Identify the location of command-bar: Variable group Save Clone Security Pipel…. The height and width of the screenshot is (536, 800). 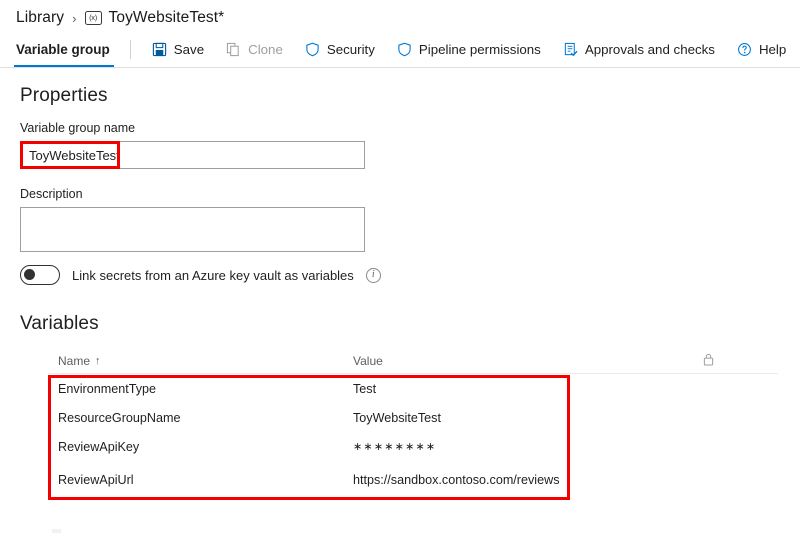
(400, 50).